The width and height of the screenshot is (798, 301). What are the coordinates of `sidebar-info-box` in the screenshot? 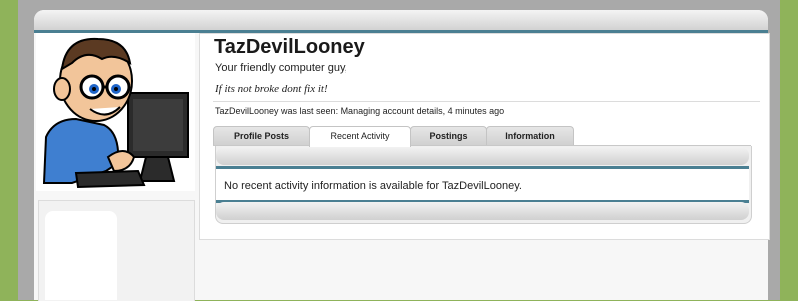 It's located at (81, 255).